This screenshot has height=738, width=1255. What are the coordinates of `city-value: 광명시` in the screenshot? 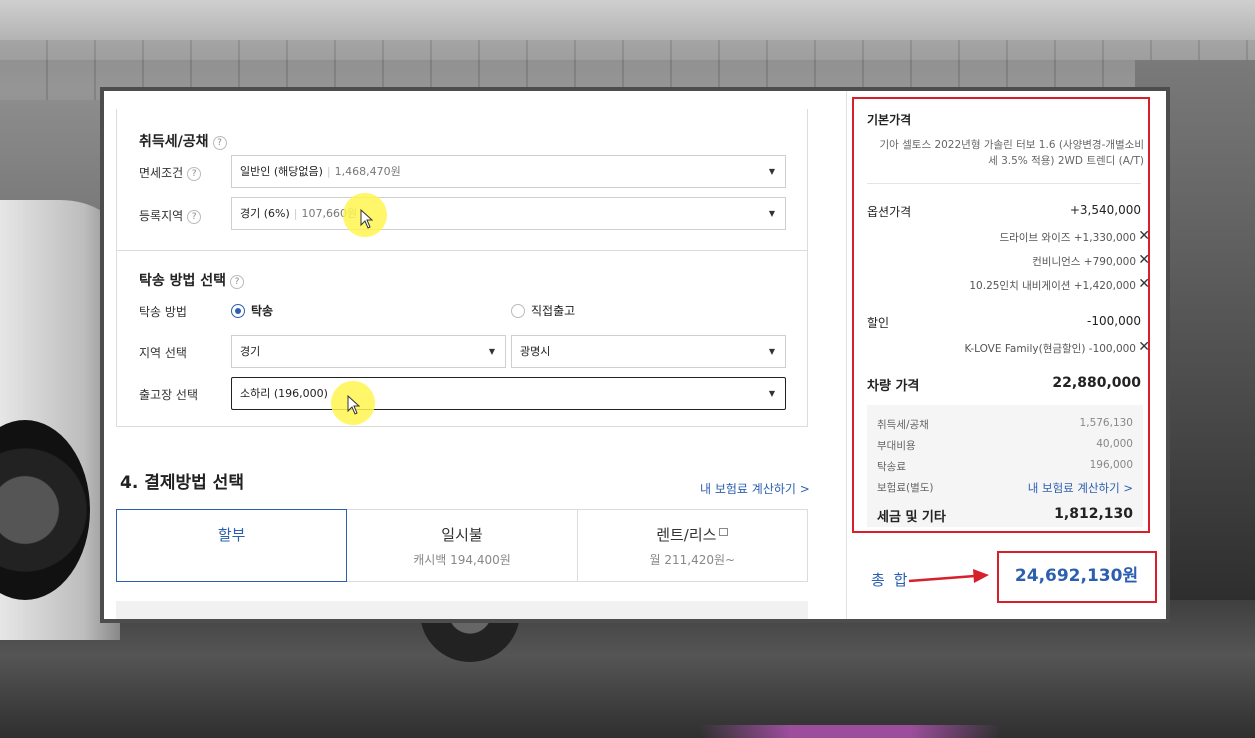 It's located at (535, 351).